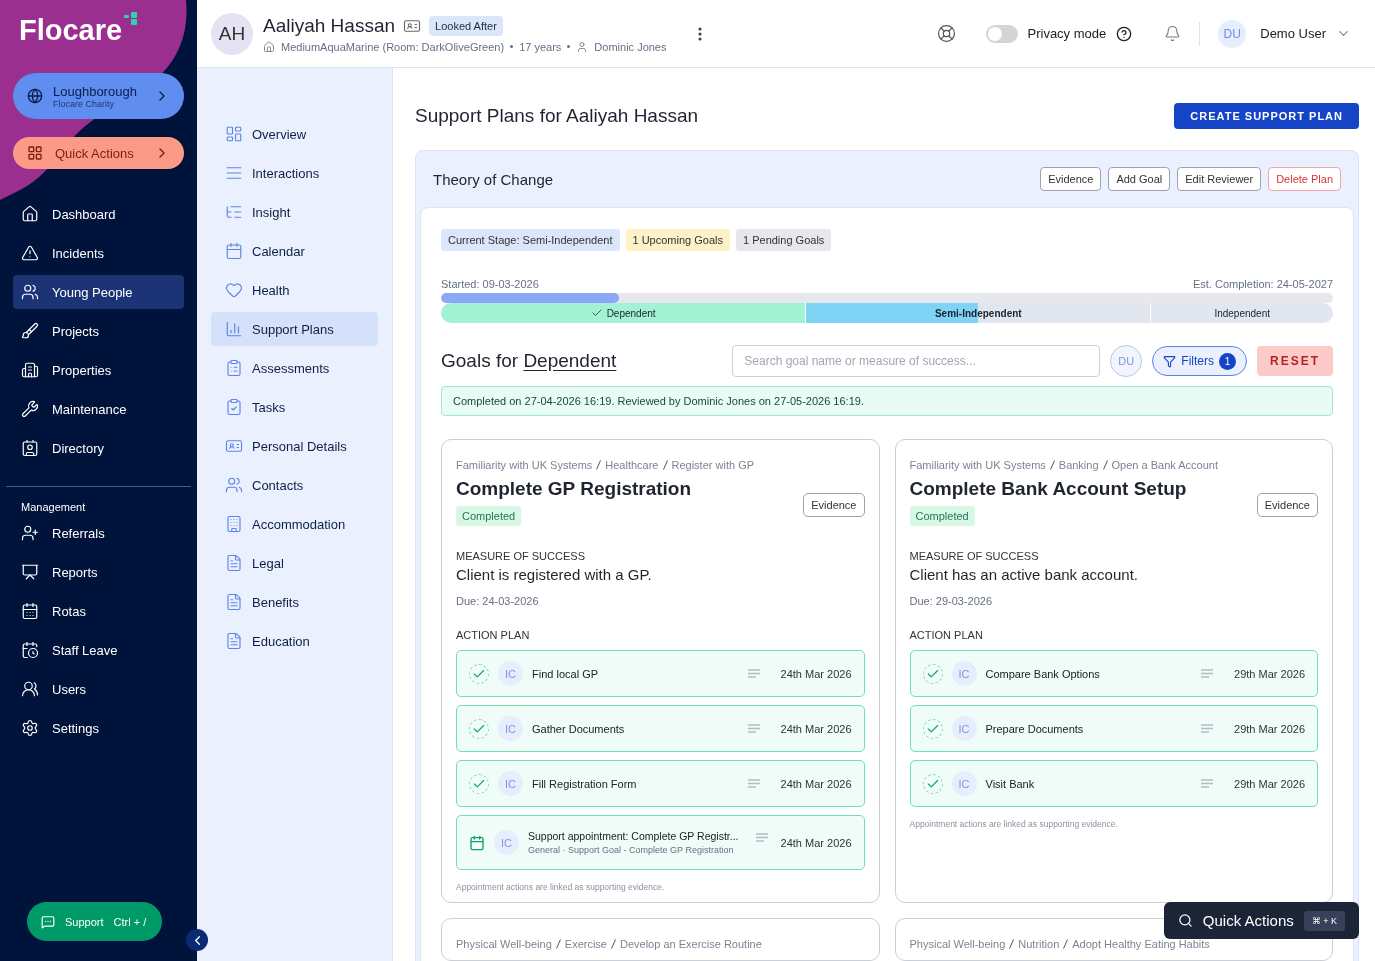 This screenshot has width=1375, height=961. Describe the element at coordinates (94, 921) in the screenshot. I see `support-button: Support Ctrl + /` at that location.